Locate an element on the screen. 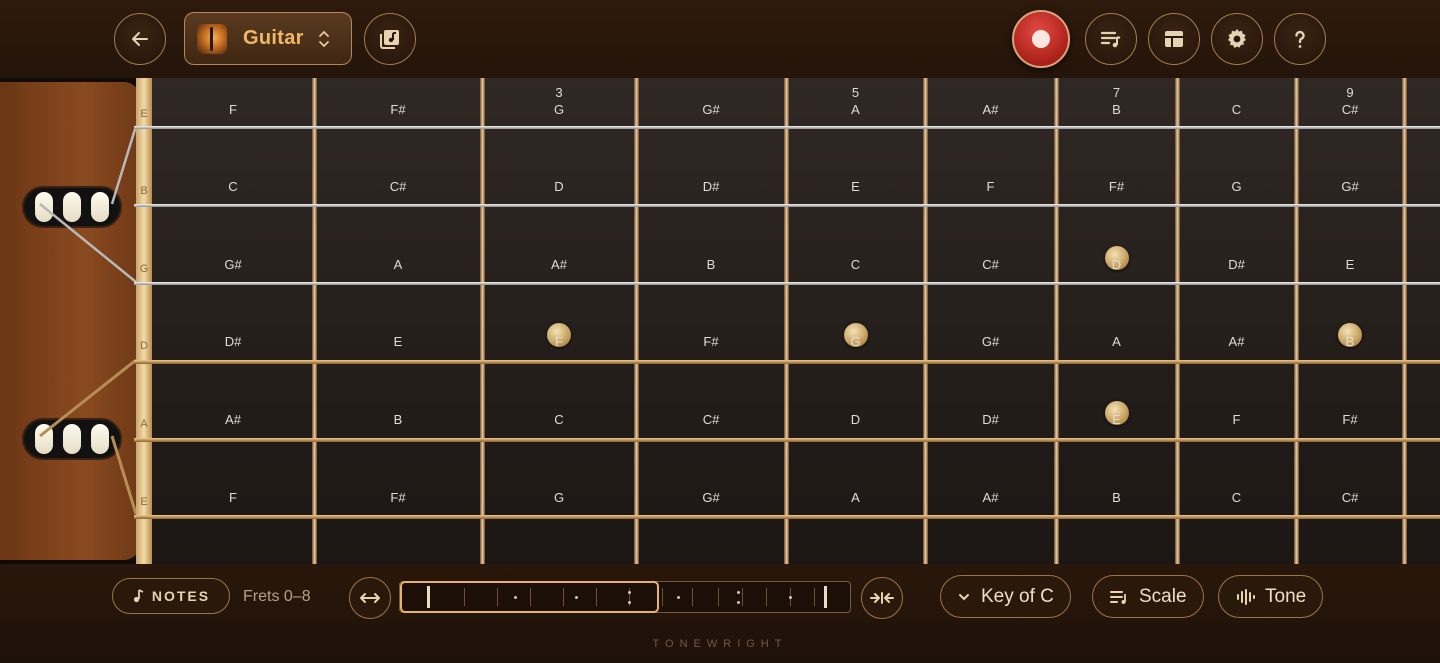  string-line is located at coordinates (787, 517).